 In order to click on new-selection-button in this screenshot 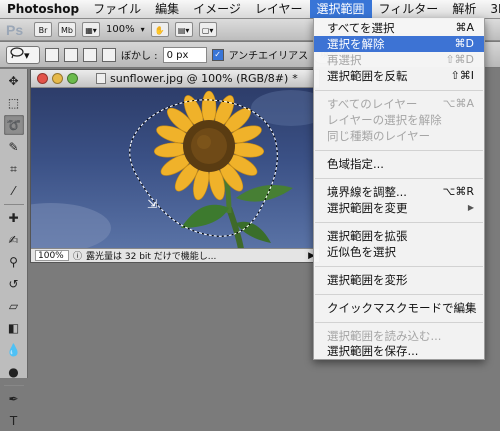, I will do `click(52, 54)`.